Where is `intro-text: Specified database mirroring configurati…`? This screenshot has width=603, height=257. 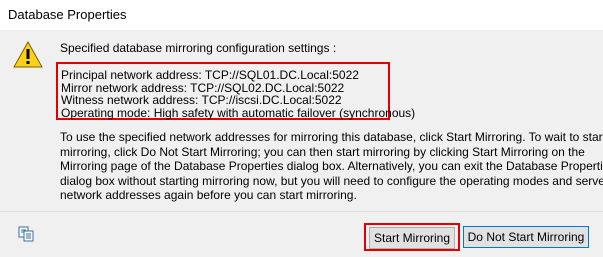 intro-text: Specified database mirroring configurati… is located at coordinates (198, 48).